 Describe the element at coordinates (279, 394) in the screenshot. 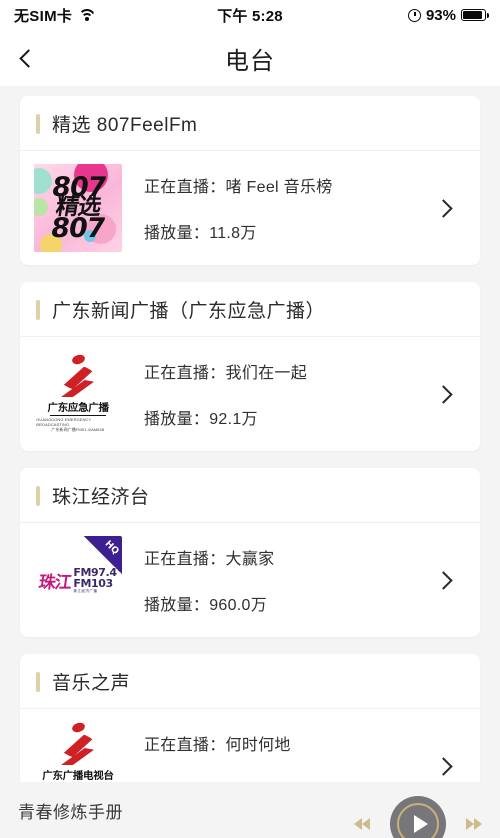

I see `station-info: 正在直播：我们在一起 播放量：92.1万` at that location.